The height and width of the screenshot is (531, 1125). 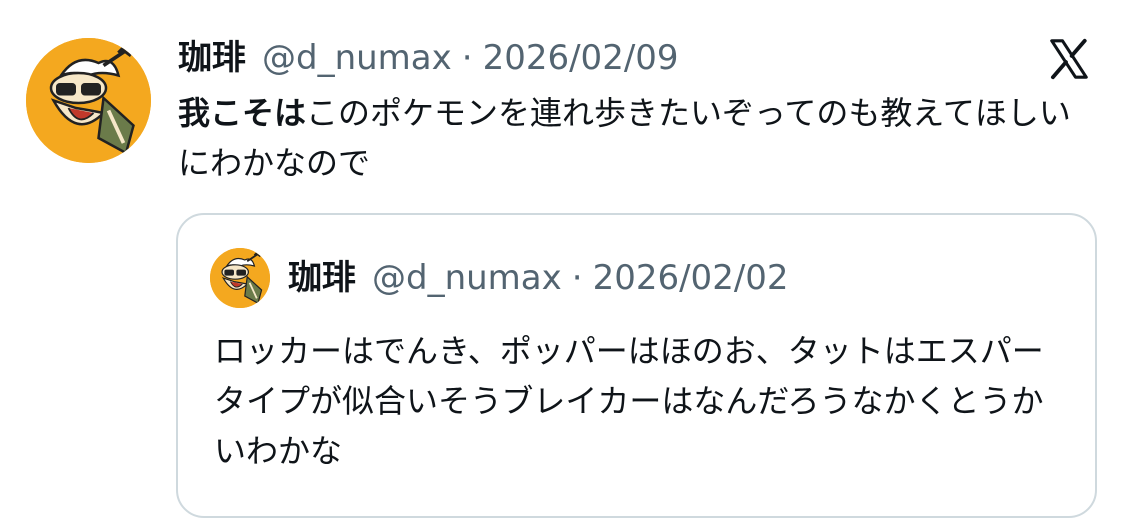 What do you see at coordinates (467, 278) in the screenshot?
I see `quoted-author-handle: @d_numax` at bounding box center [467, 278].